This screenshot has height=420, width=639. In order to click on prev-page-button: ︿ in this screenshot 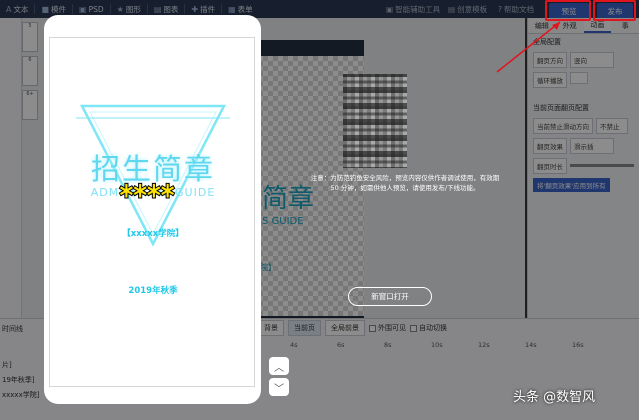, I will do `click(279, 366)`.